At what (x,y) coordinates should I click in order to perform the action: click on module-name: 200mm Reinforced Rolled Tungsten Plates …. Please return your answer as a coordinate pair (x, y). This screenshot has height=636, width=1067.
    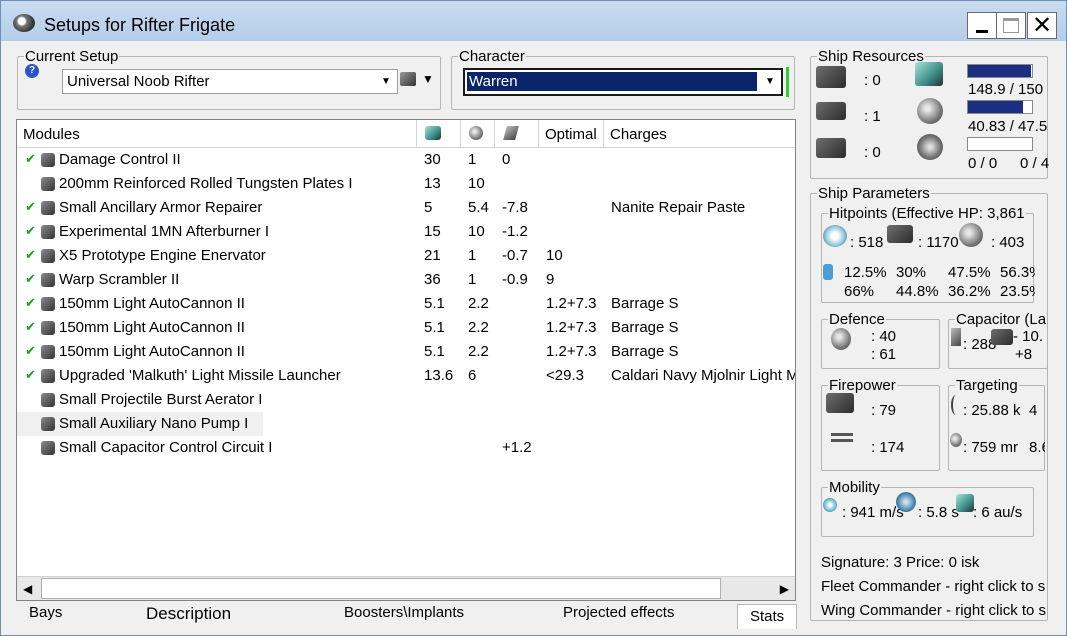
    Looking at the image, I should click on (206, 183).